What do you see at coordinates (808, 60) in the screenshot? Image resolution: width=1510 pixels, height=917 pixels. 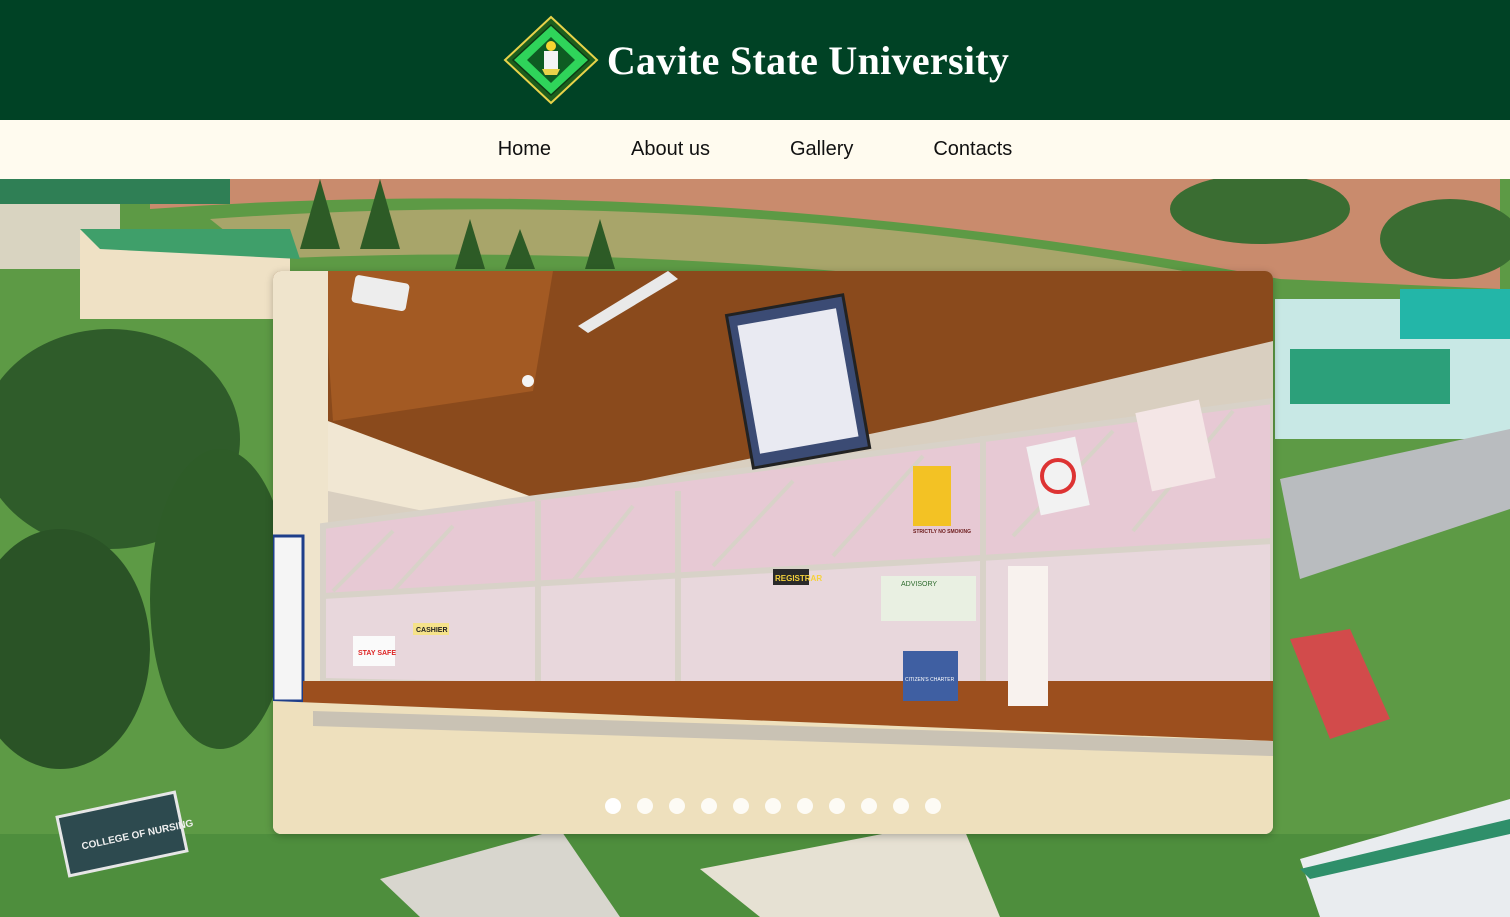 I see `site-title: Cavite State University` at bounding box center [808, 60].